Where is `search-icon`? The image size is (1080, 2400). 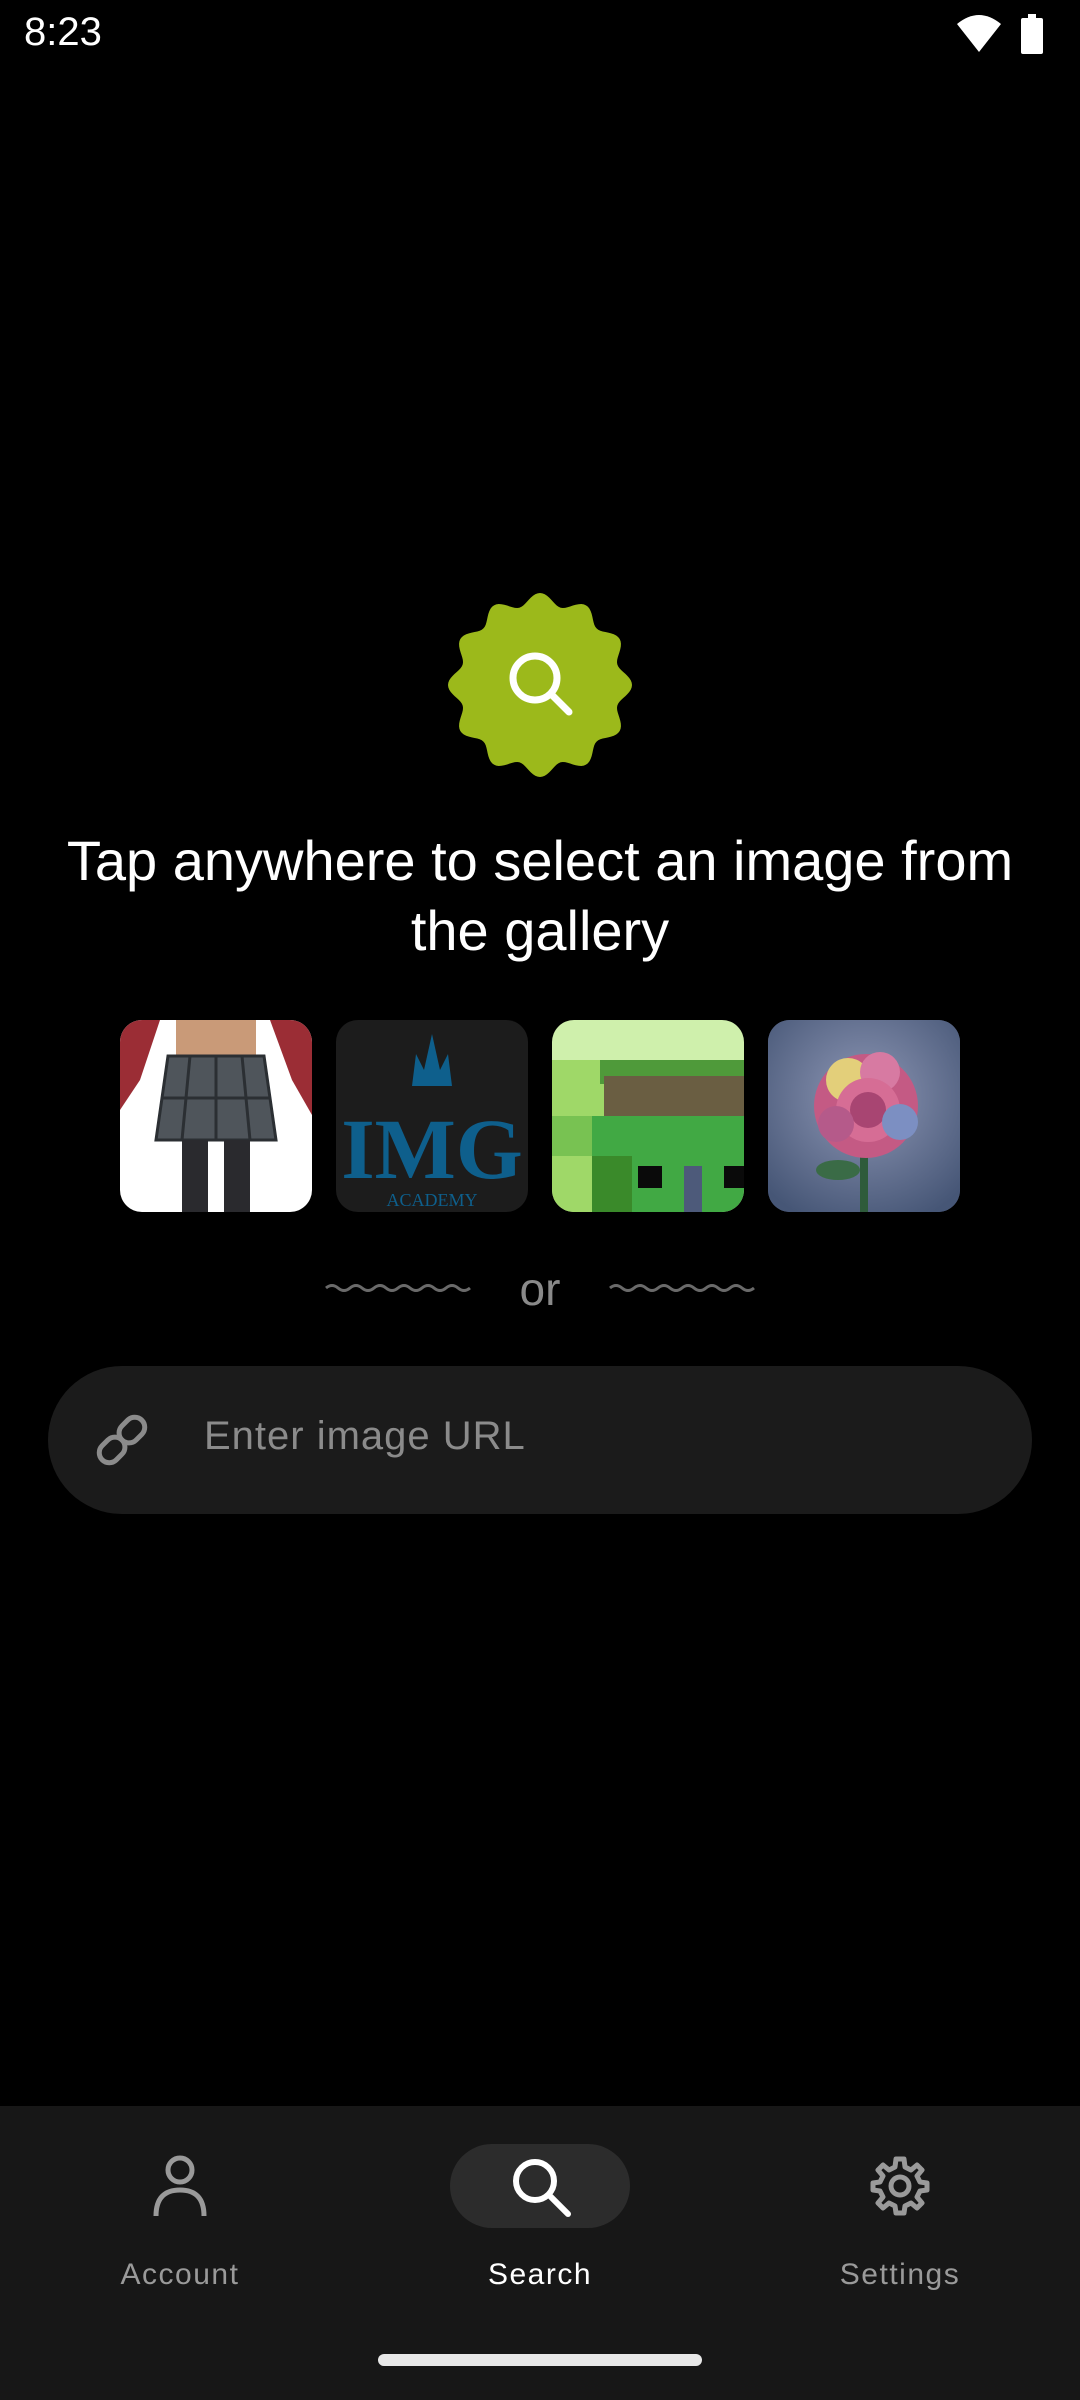
search-icon is located at coordinates (542, 2188).